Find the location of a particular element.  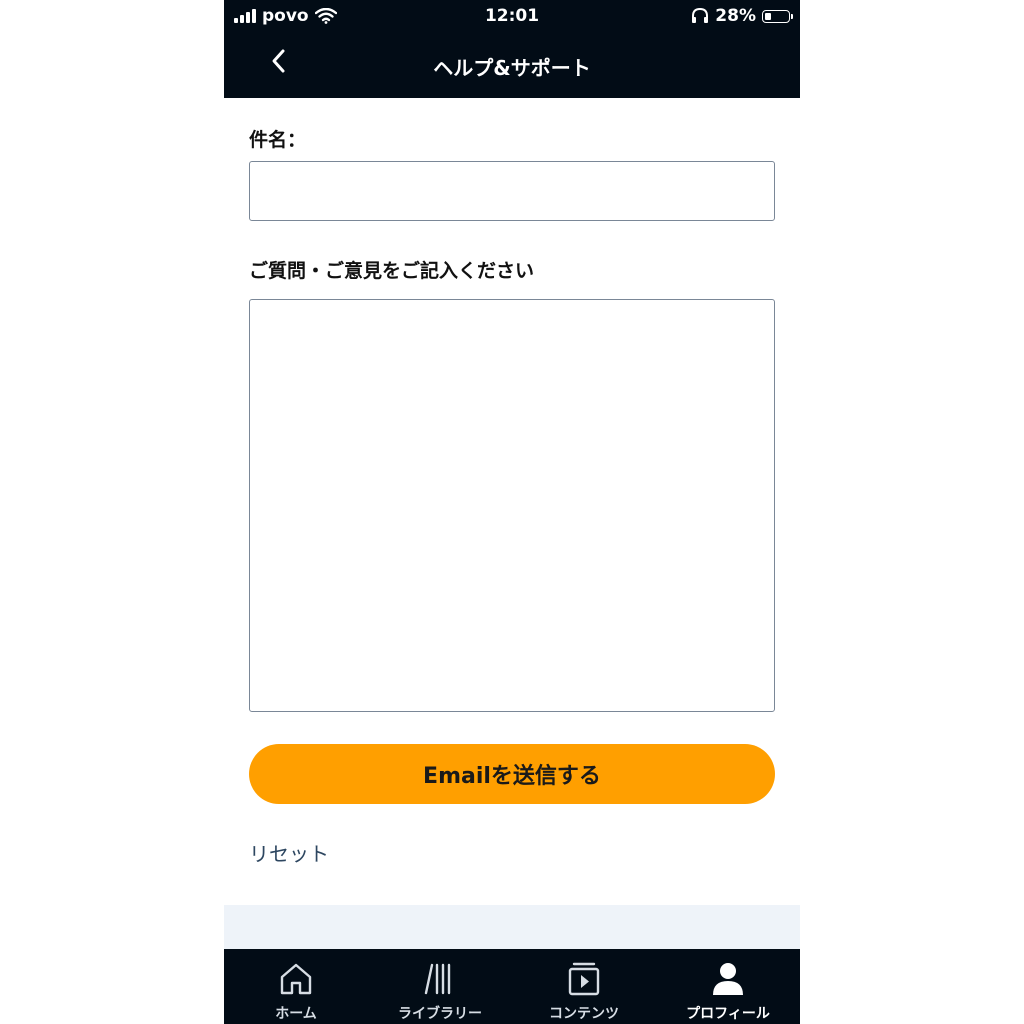

status-right: 28% is located at coordinates (742, 16).